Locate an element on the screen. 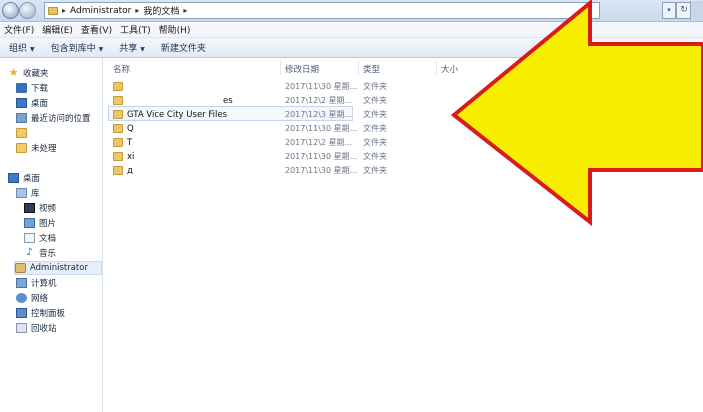  library-icon is located at coordinates (21, 193).